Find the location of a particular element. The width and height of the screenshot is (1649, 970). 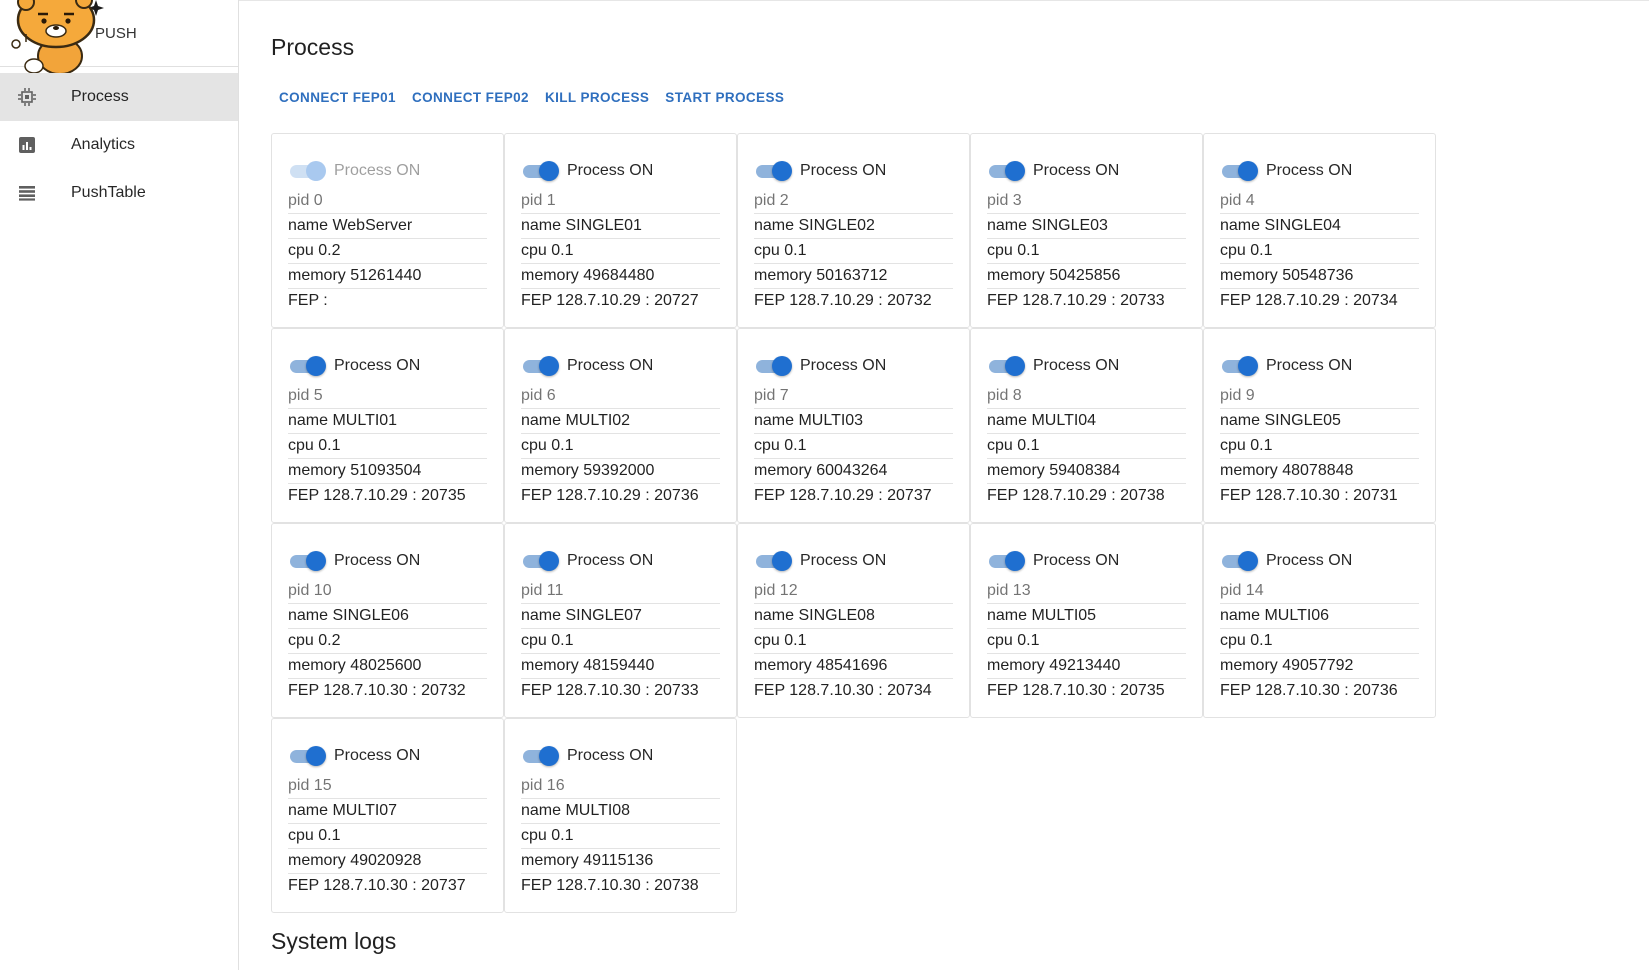

process-pid: pid 9 is located at coordinates (1319, 396).